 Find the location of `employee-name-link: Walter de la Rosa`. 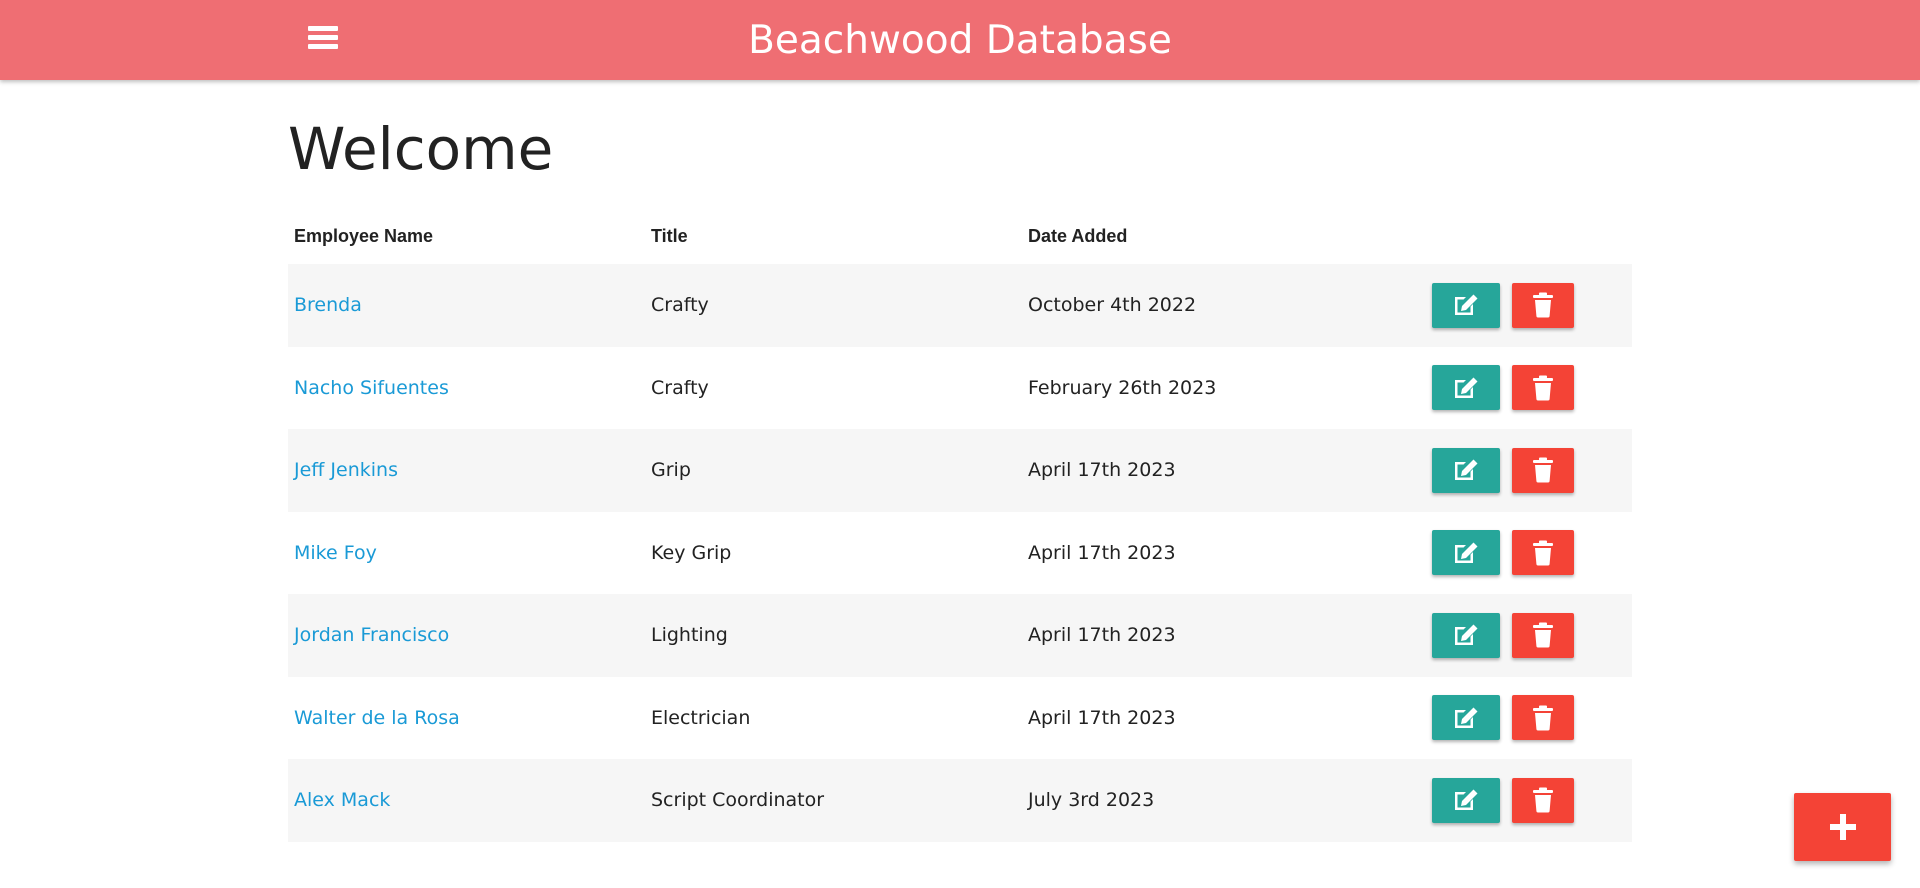

employee-name-link: Walter de la Rosa is located at coordinates (377, 718).